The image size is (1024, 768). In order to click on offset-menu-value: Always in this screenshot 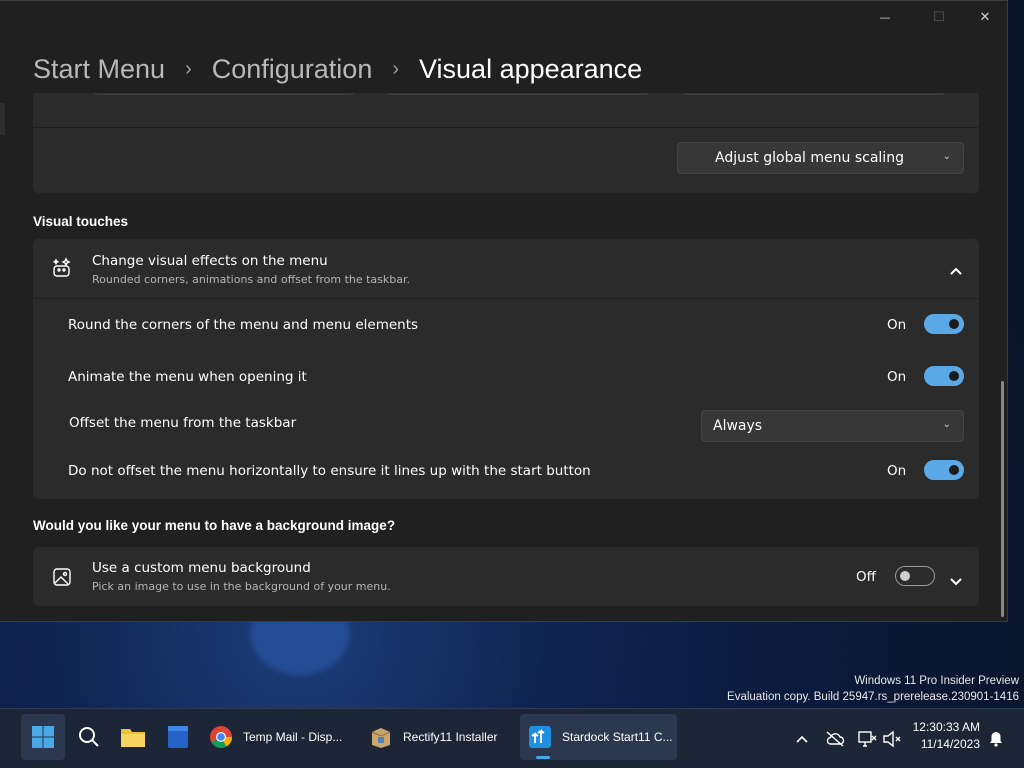, I will do `click(738, 426)`.